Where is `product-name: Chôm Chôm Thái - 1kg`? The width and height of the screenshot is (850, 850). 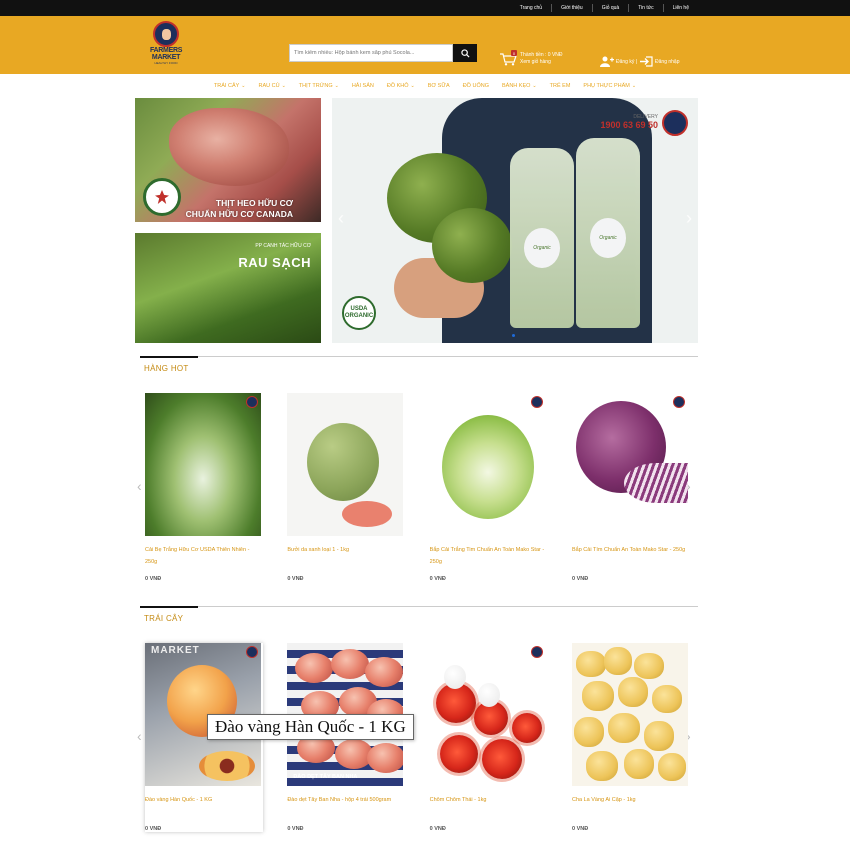 product-name: Chôm Chôm Thái - 1kg is located at coordinates (489, 807).